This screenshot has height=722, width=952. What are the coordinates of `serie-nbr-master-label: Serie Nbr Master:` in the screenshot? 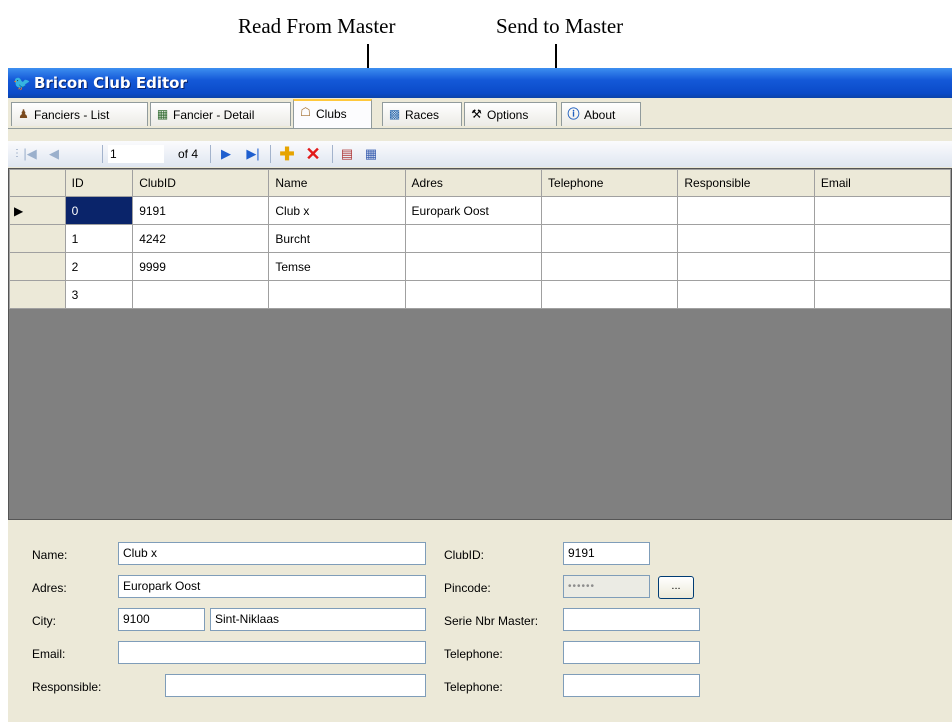 It's located at (491, 621).